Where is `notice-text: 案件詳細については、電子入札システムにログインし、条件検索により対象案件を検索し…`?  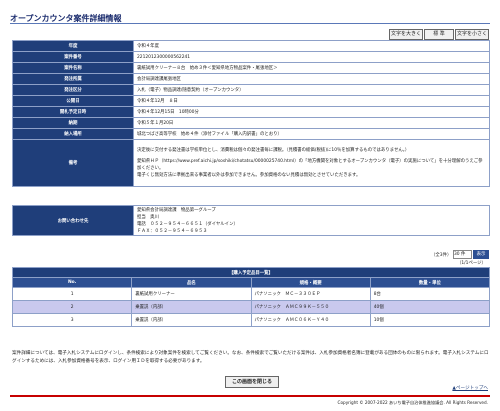 notice-text: 案件詳細については、電子入札システムにログインし、条件検索により対象案件を検索し… is located at coordinates (250, 357).